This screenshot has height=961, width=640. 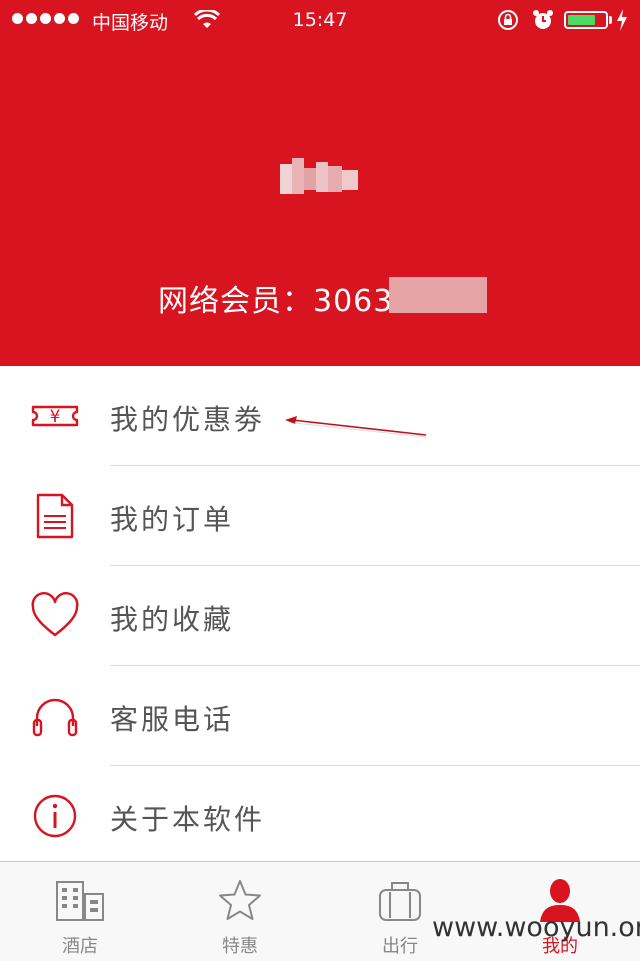 What do you see at coordinates (55, 816) in the screenshot?
I see `info-icon` at bounding box center [55, 816].